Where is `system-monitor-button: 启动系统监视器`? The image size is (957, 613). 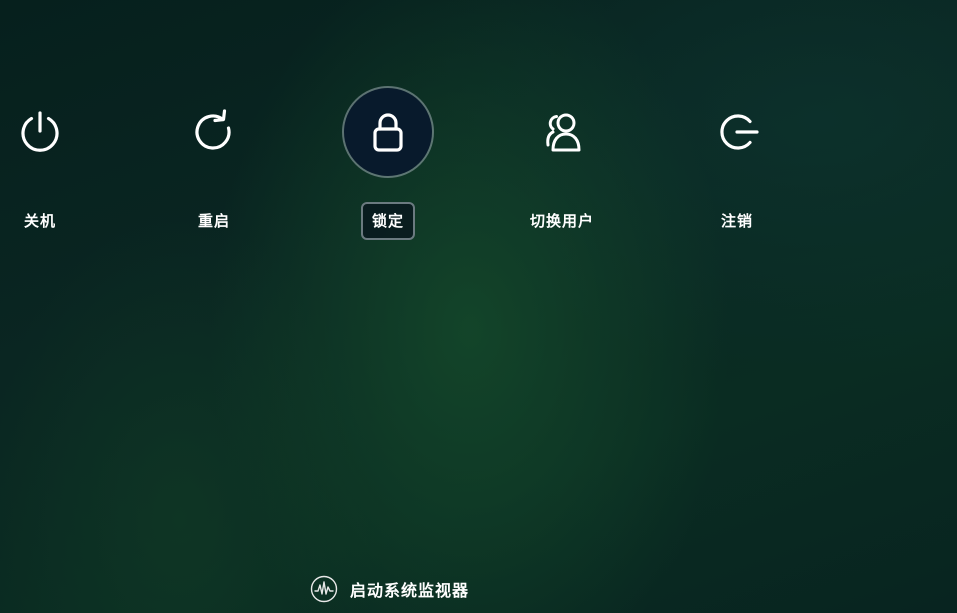
system-monitor-button: 启动系统监视器 is located at coordinates (389, 589).